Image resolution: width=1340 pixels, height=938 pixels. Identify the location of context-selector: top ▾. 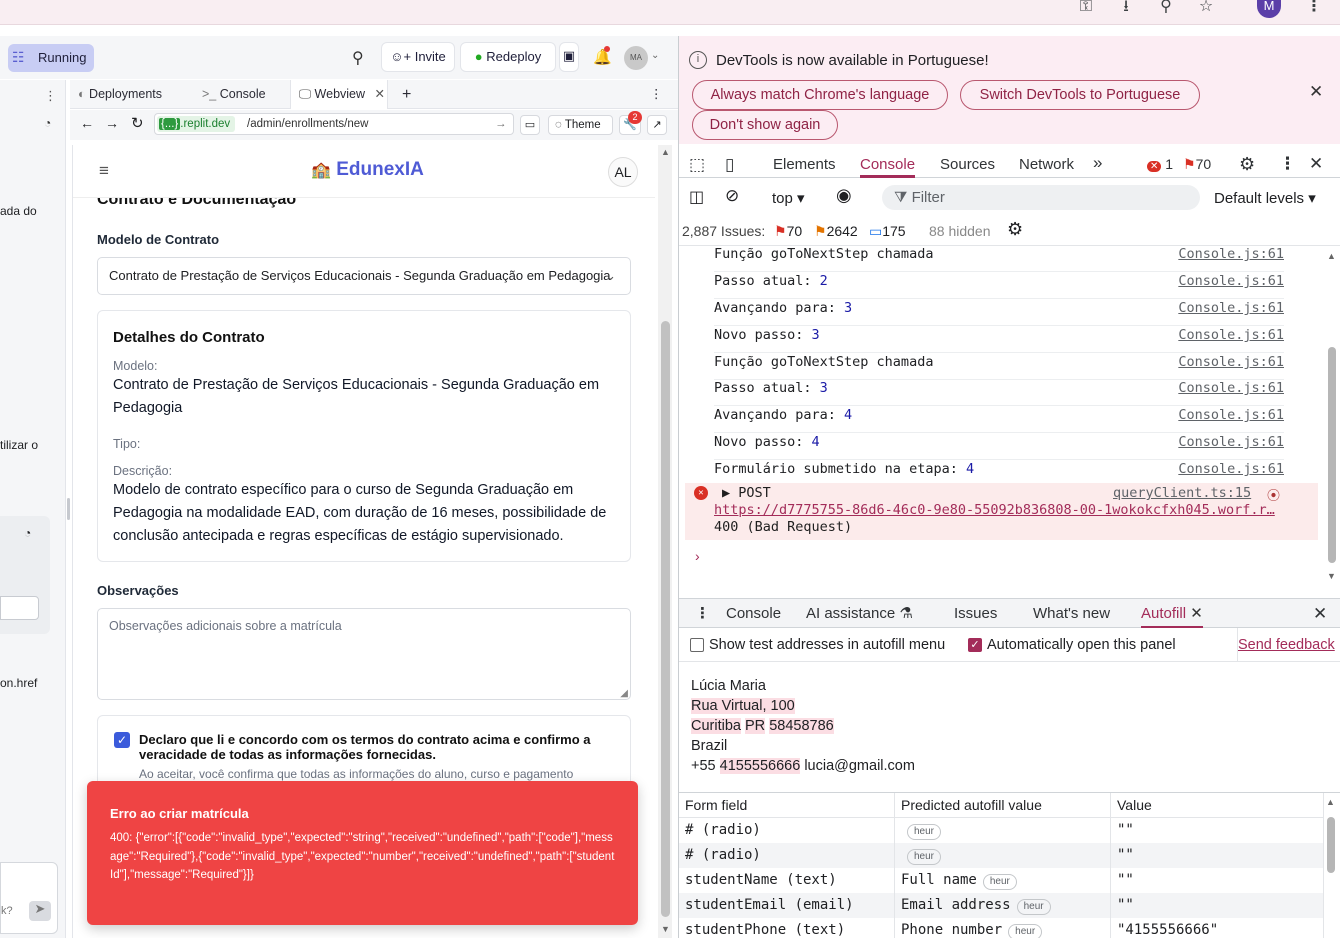
(788, 198).